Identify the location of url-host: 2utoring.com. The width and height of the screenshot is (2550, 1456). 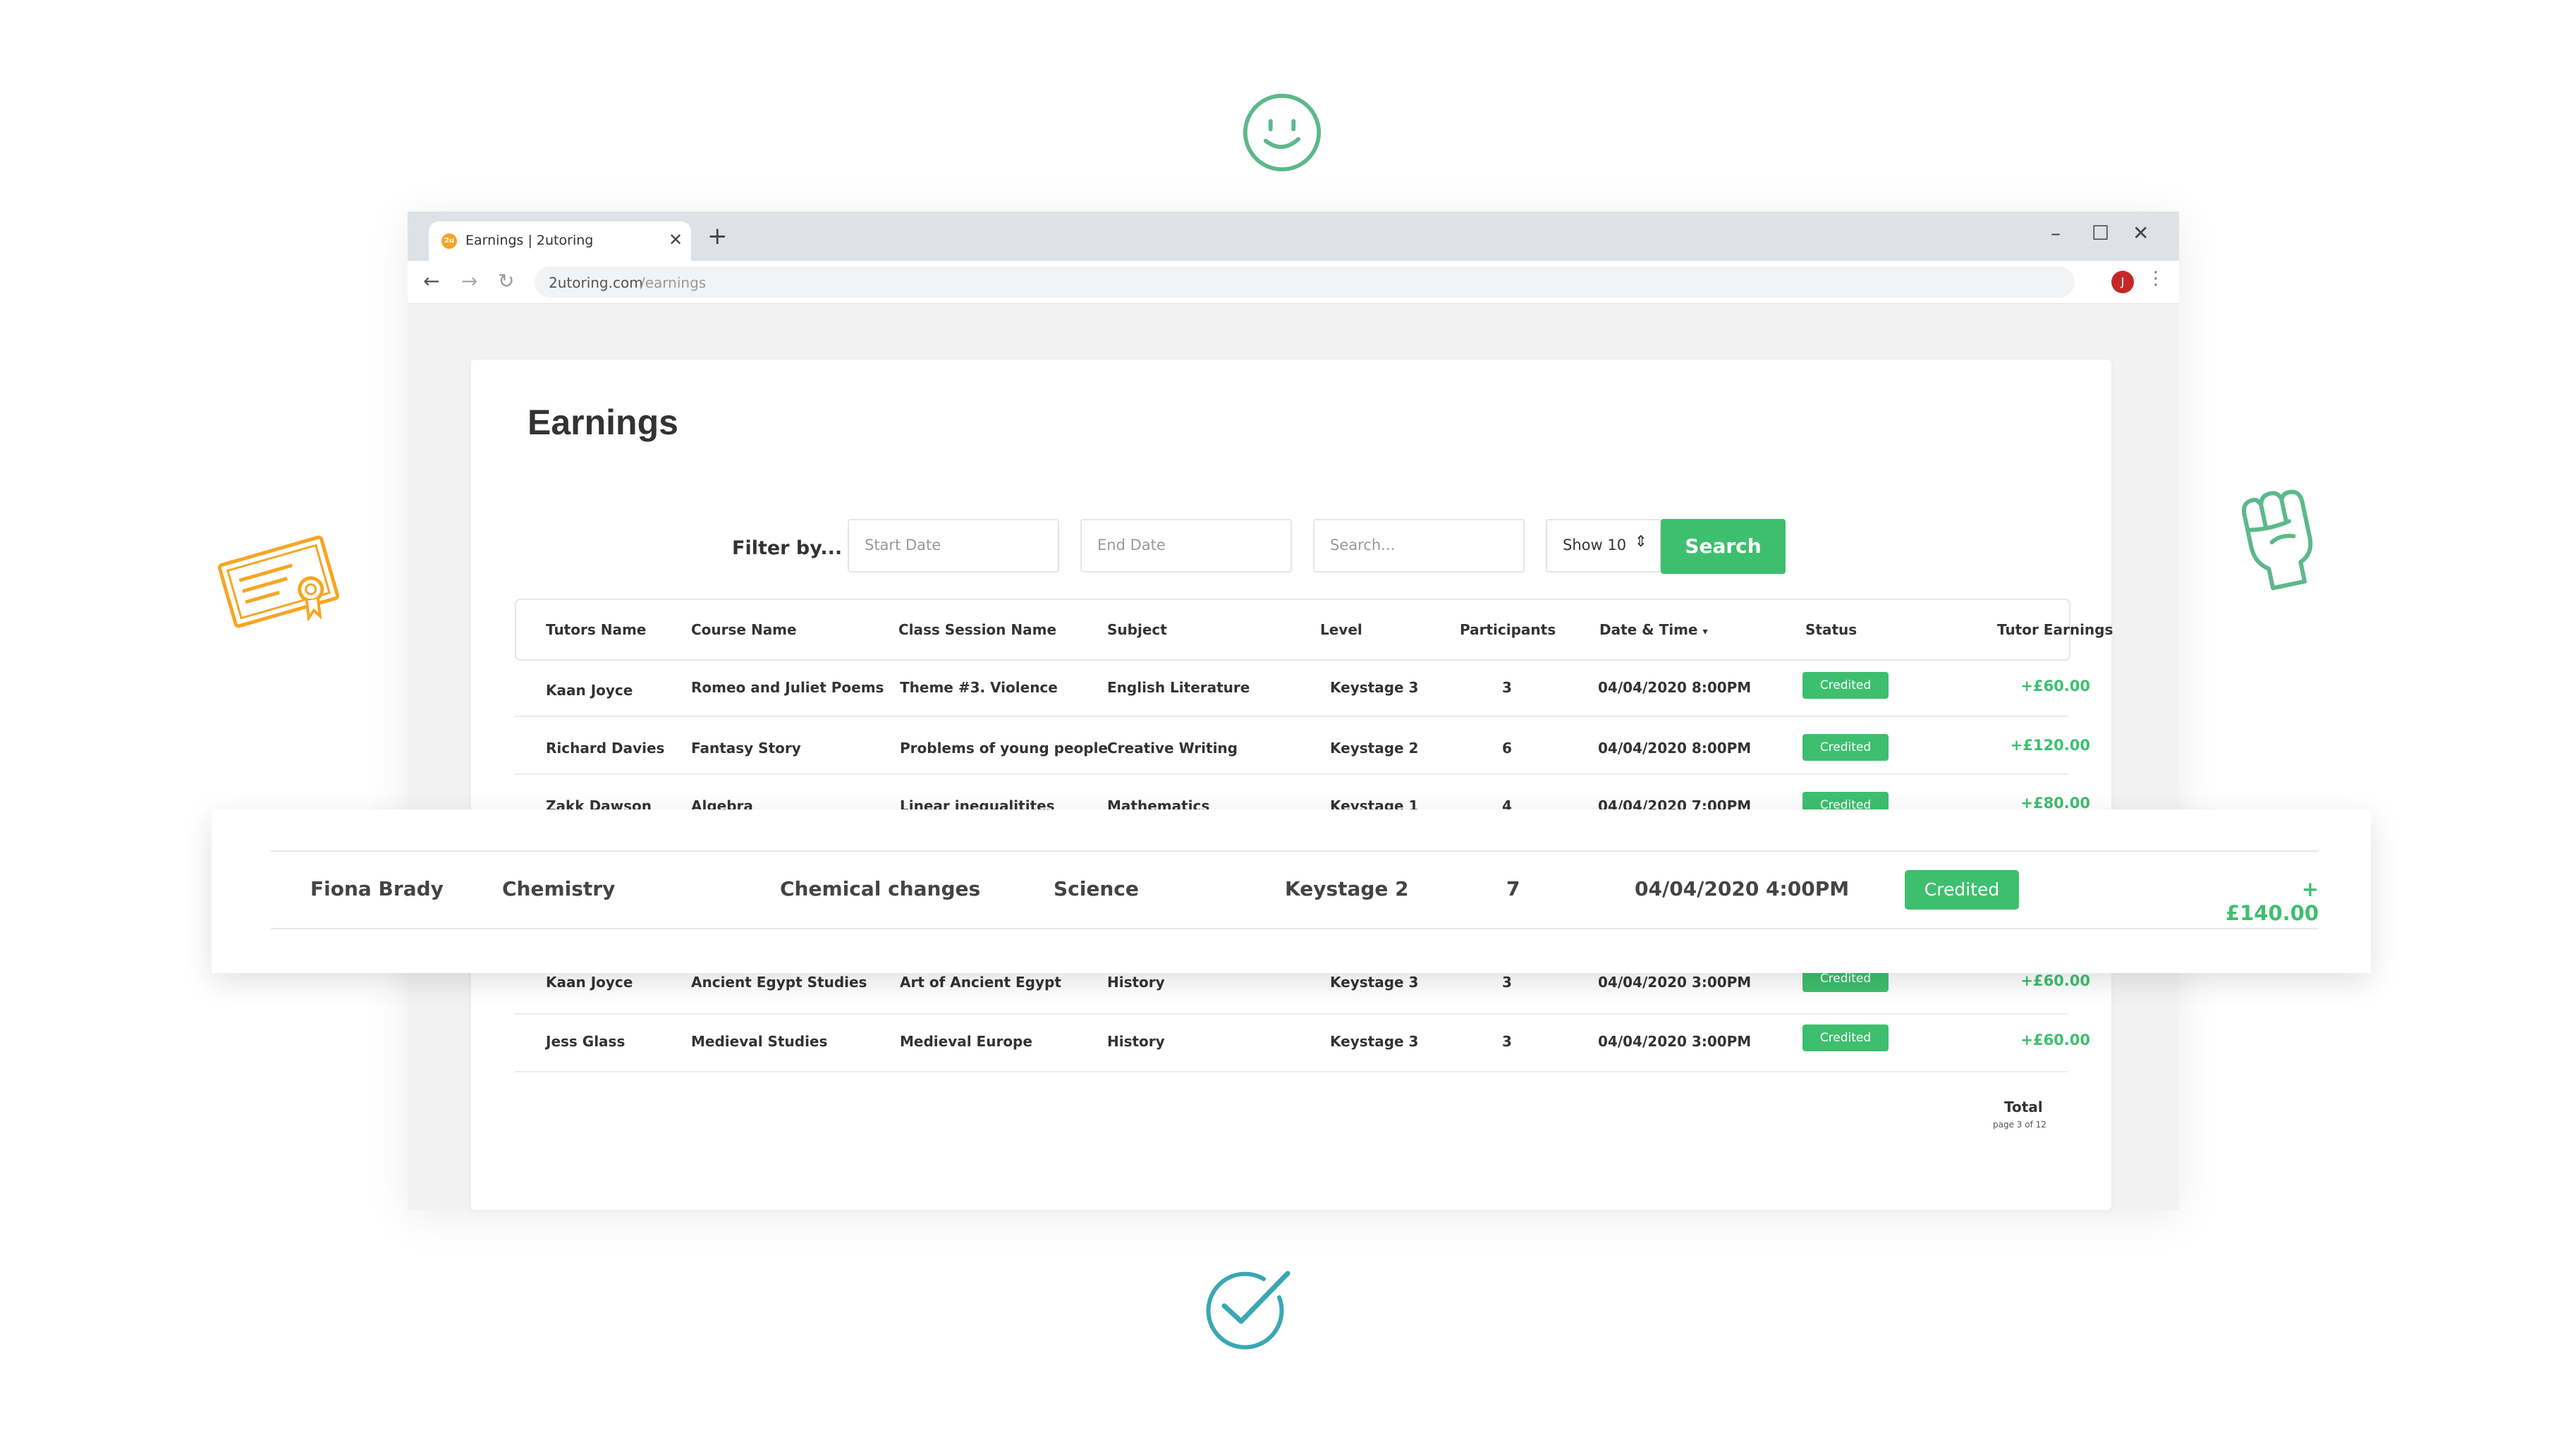
(596, 282).